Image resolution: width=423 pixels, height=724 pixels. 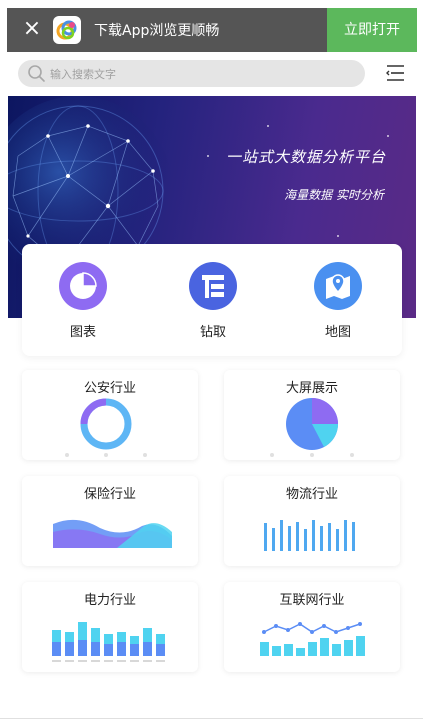 I want to click on feature-chart-label: 图表, so click(x=82, y=332).